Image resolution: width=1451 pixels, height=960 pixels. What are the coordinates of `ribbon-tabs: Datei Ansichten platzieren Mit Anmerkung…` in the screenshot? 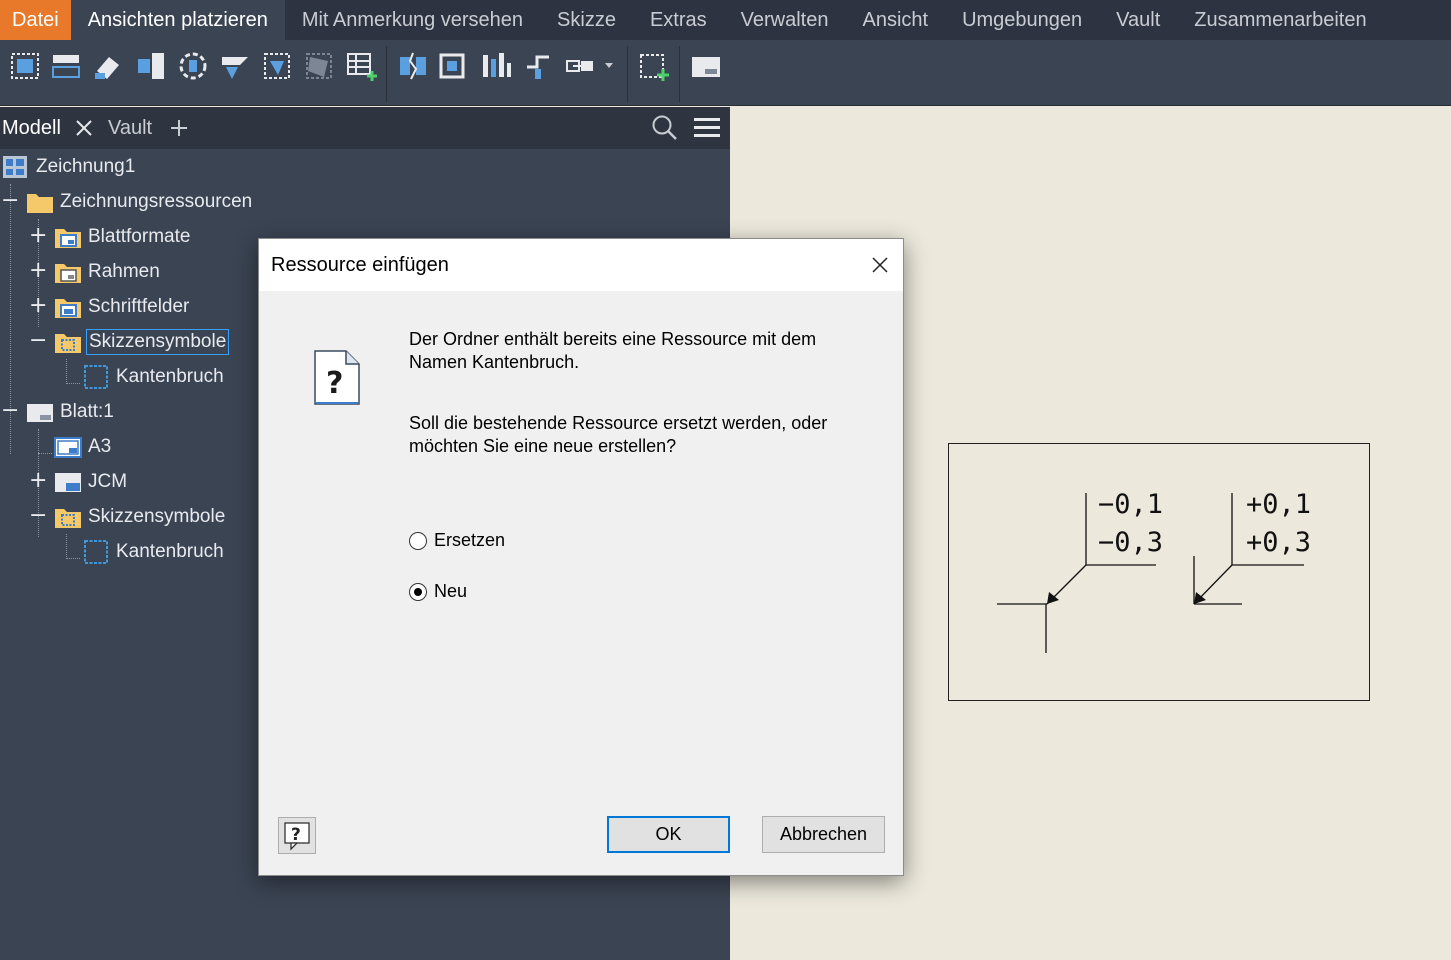 It's located at (725, 20).